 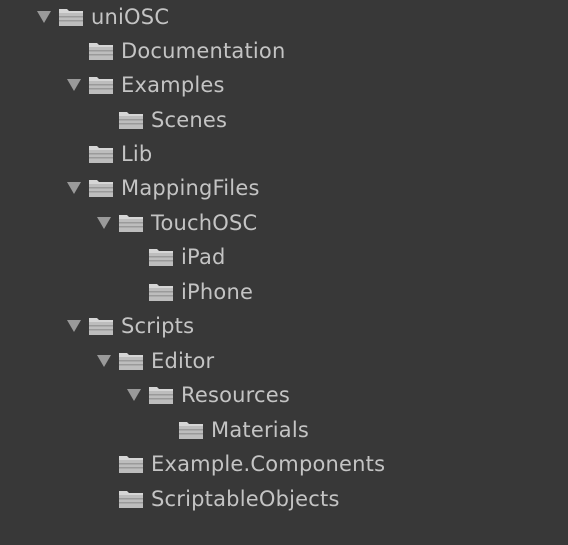 What do you see at coordinates (130, 17) in the screenshot?
I see `tree-item-label: uniOSC` at bounding box center [130, 17].